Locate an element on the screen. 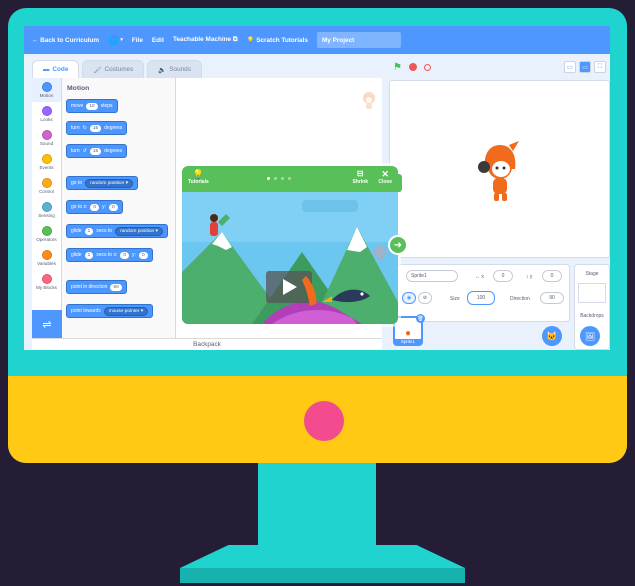  rotate-left-icon: ↺ is located at coordinates (84, 151).